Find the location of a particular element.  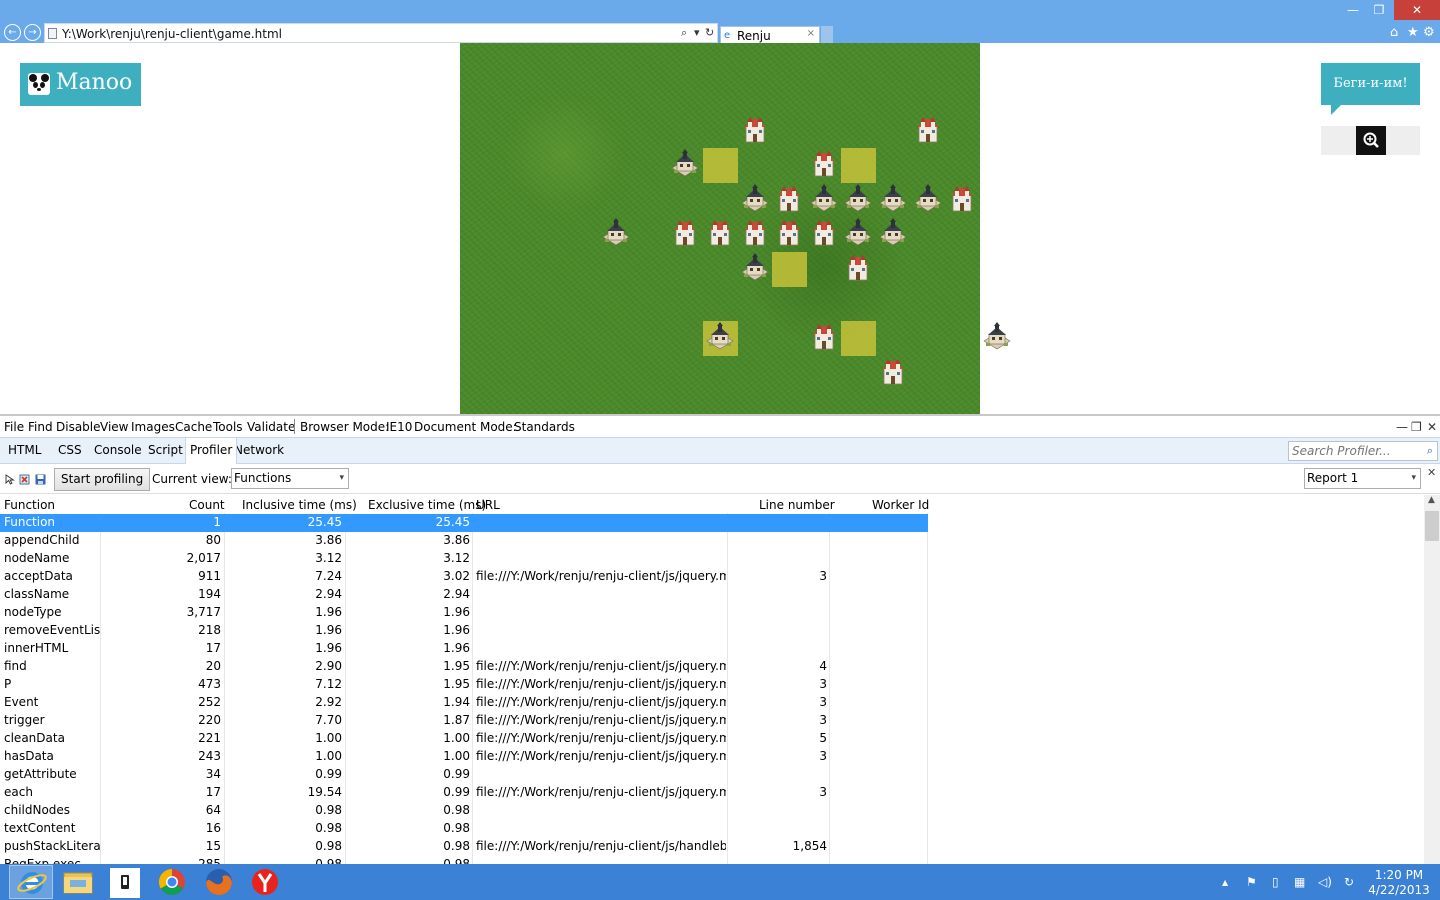

column-header-inclusive-time-ms: Inclusive time (ms) is located at coordinates (299, 505).